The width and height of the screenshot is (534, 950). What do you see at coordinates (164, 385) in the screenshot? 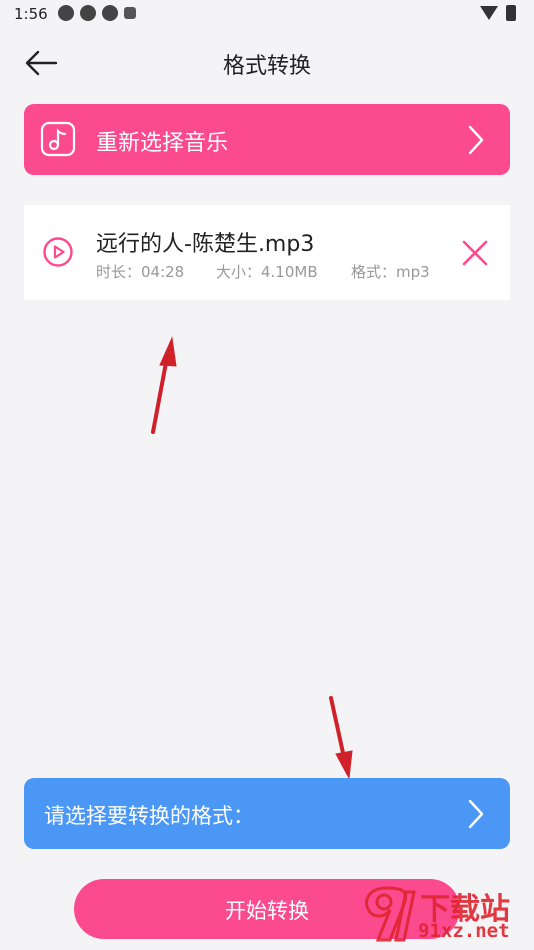
I see `annotation-arrow-up` at bounding box center [164, 385].